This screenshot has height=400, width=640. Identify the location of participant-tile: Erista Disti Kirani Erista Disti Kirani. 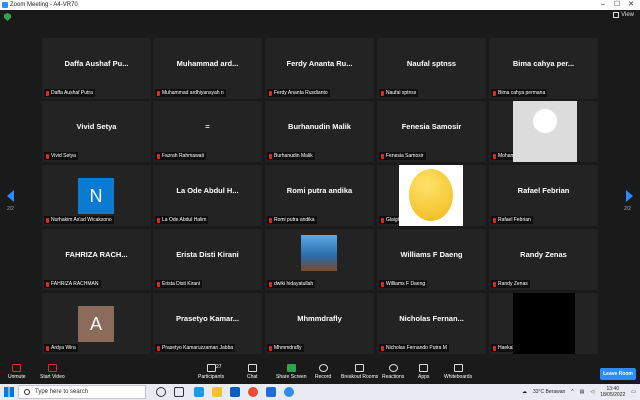
(207, 259).